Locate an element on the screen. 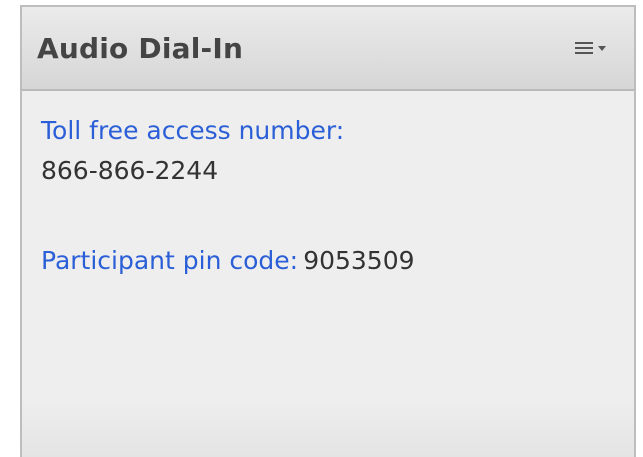 The width and height of the screenshot is (643, 457). pod-title: Audio Dial-In is located at coordinates (140, 48).